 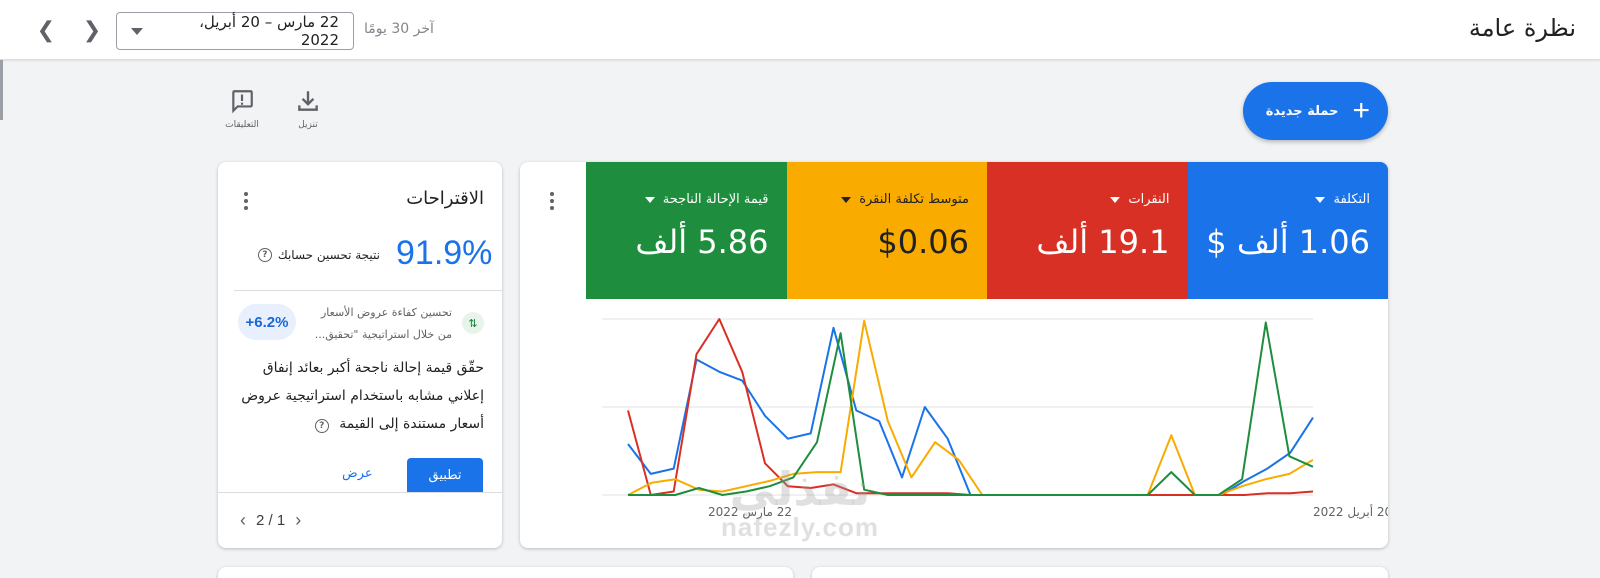 I want to click on metric-value: 19.1 ألف, so click(x=1103, y=242).